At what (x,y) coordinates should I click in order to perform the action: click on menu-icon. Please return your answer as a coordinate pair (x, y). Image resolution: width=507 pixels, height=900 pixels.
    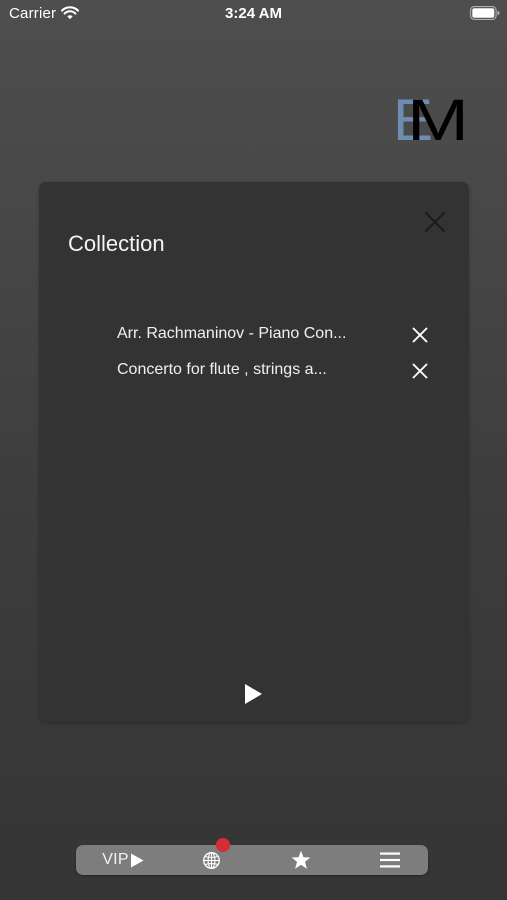
    Looking at the image, I should click on (390, 860).